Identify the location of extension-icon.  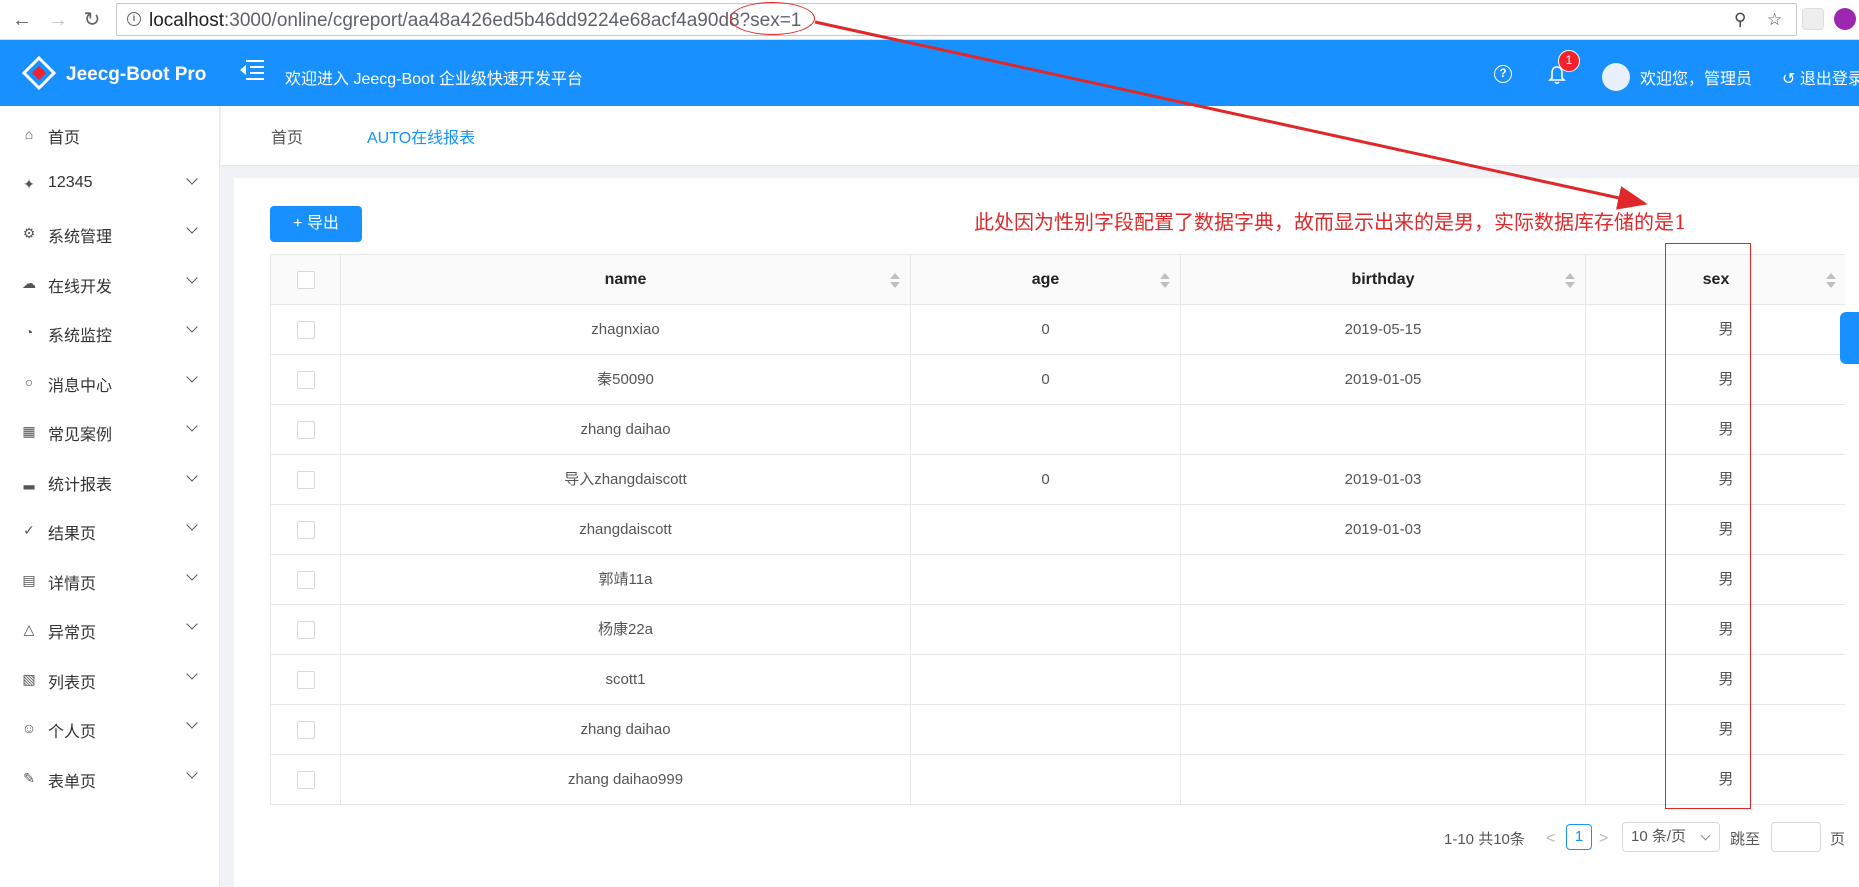
(1813, 19).